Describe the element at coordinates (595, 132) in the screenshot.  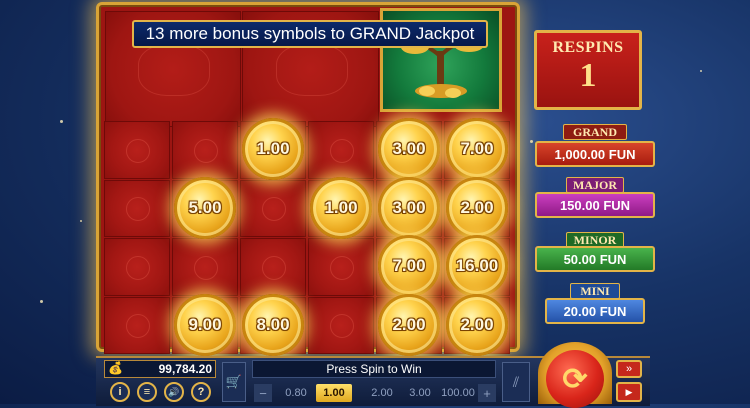
I see `jackpot-grand-label: GRAND` at that location.